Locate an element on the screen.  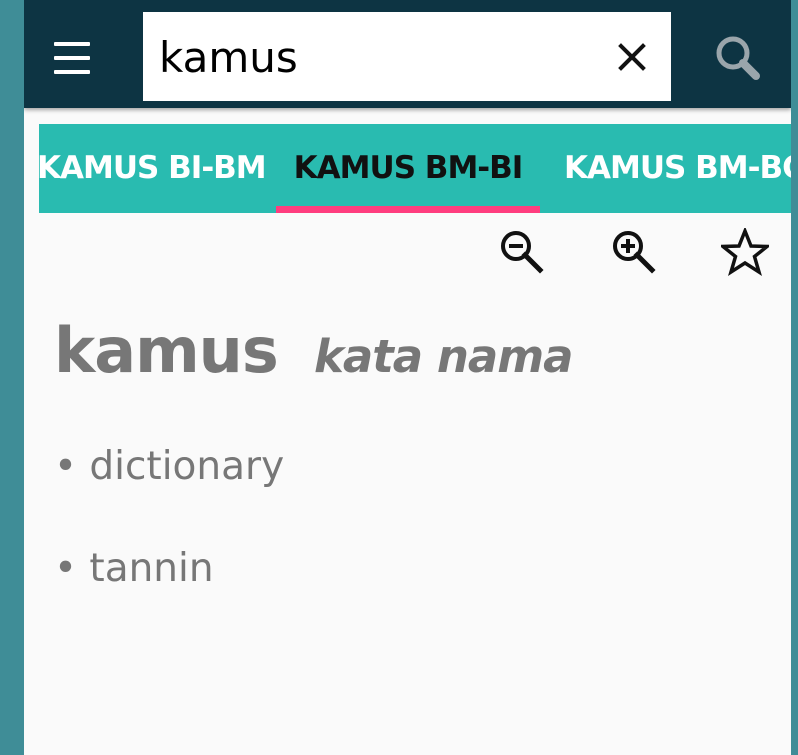
dictionary-tabs: KAMUS BI-BM KAMUS BM-BI KAMUS BM-BC is located at coordinates (415, 168).